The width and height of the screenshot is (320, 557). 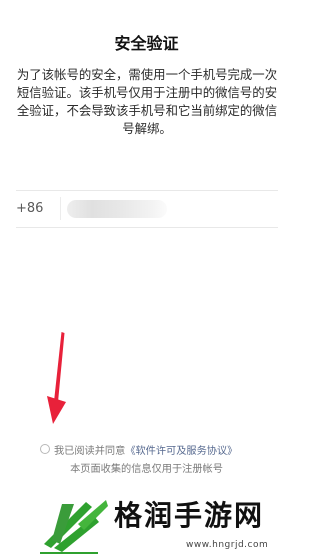 What do you see at coordinates (90, 451) in the screenshot?
I see `agreement-prefix: 我已阅读并同意` at bounding box center [90, 451].